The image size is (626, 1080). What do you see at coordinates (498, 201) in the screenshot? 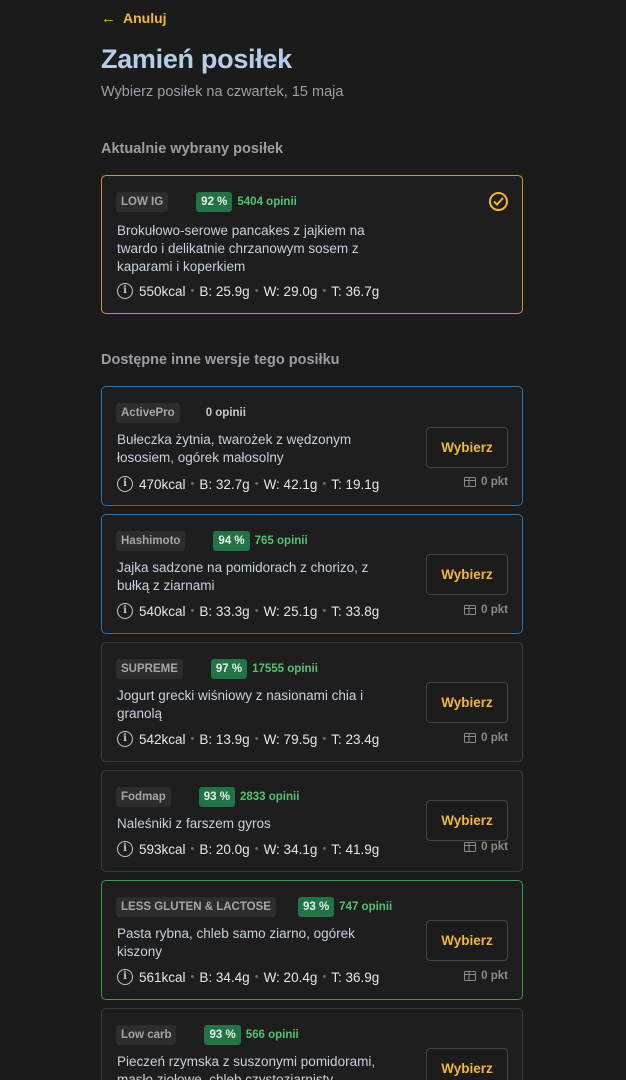
I see `check-circle-icon` at bounding box center [498, 201].